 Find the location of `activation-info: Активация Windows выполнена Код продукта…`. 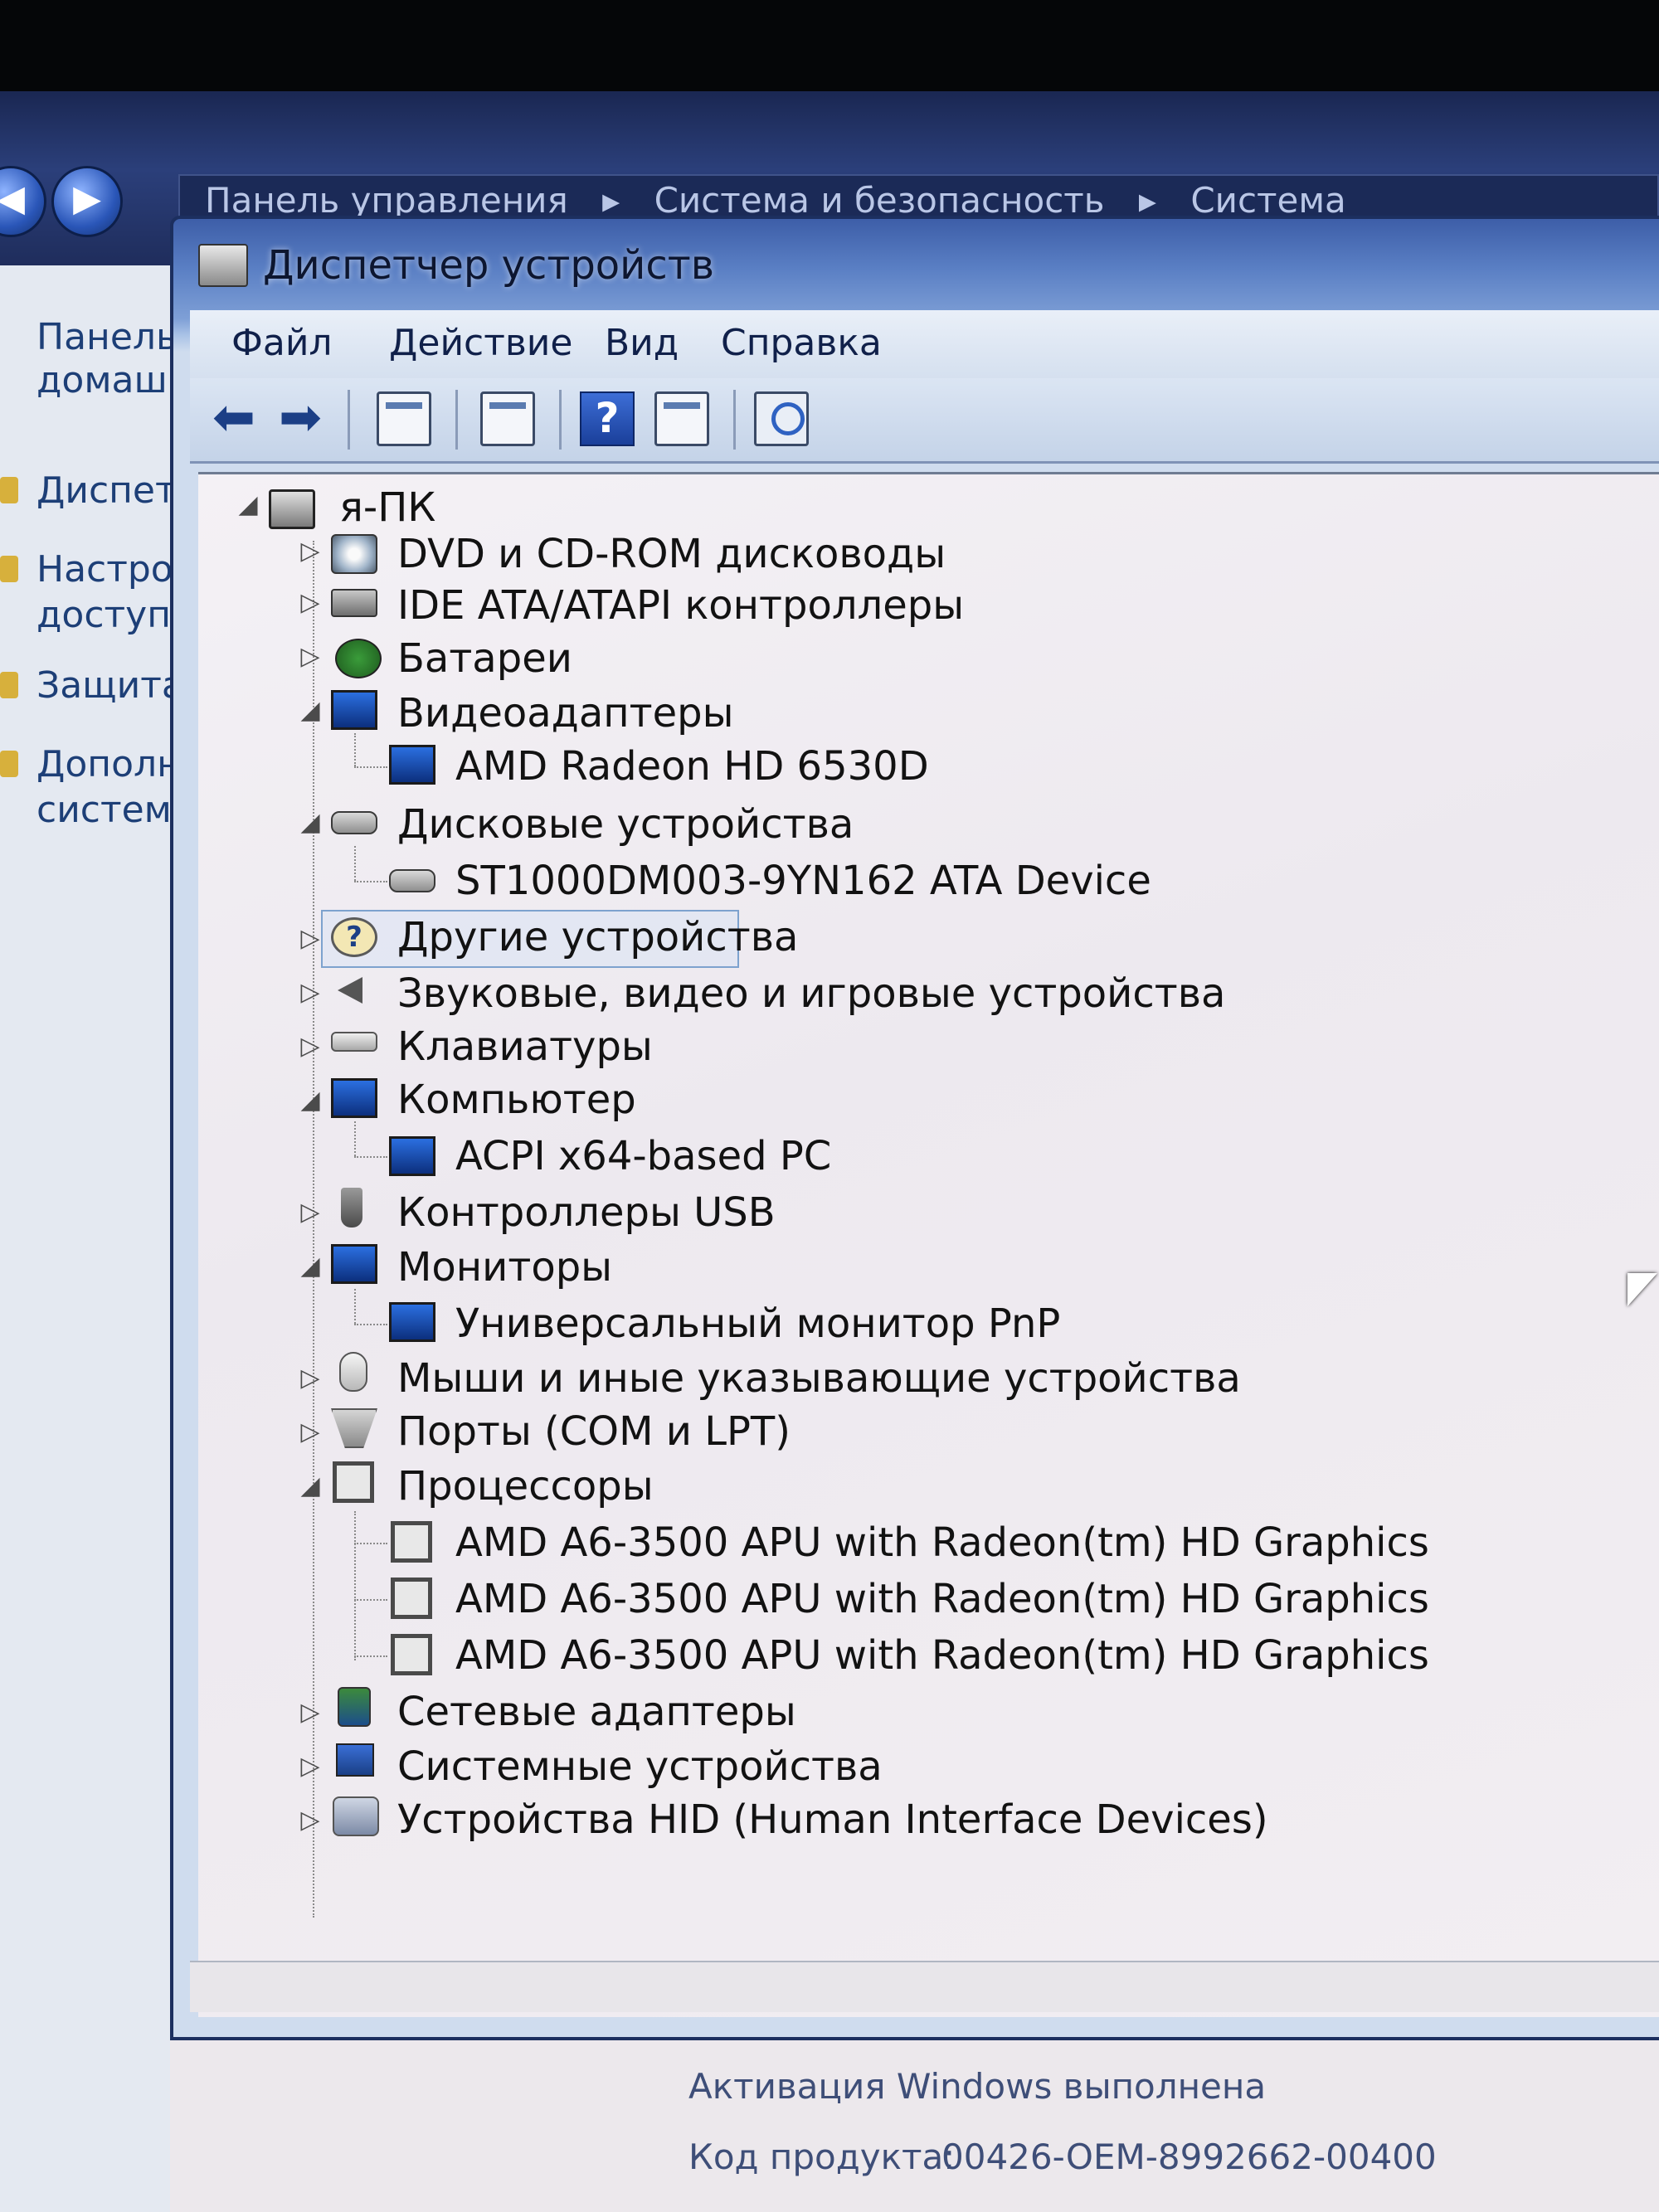

activation-info: Активация Windows выполнена Код продукта… is located at coordinates (914, 2126).